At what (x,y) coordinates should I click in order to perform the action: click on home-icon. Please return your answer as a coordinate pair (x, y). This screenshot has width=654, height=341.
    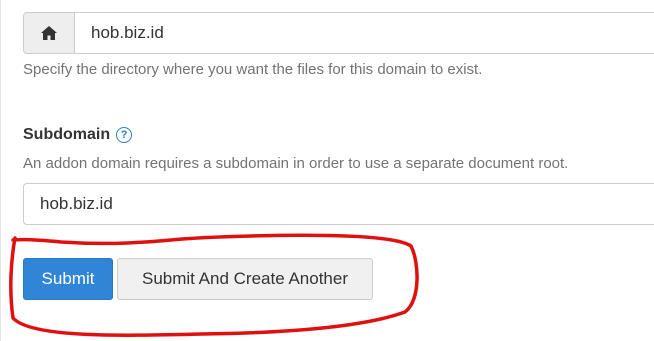
    Looking at the image, I should click on (48, 33).